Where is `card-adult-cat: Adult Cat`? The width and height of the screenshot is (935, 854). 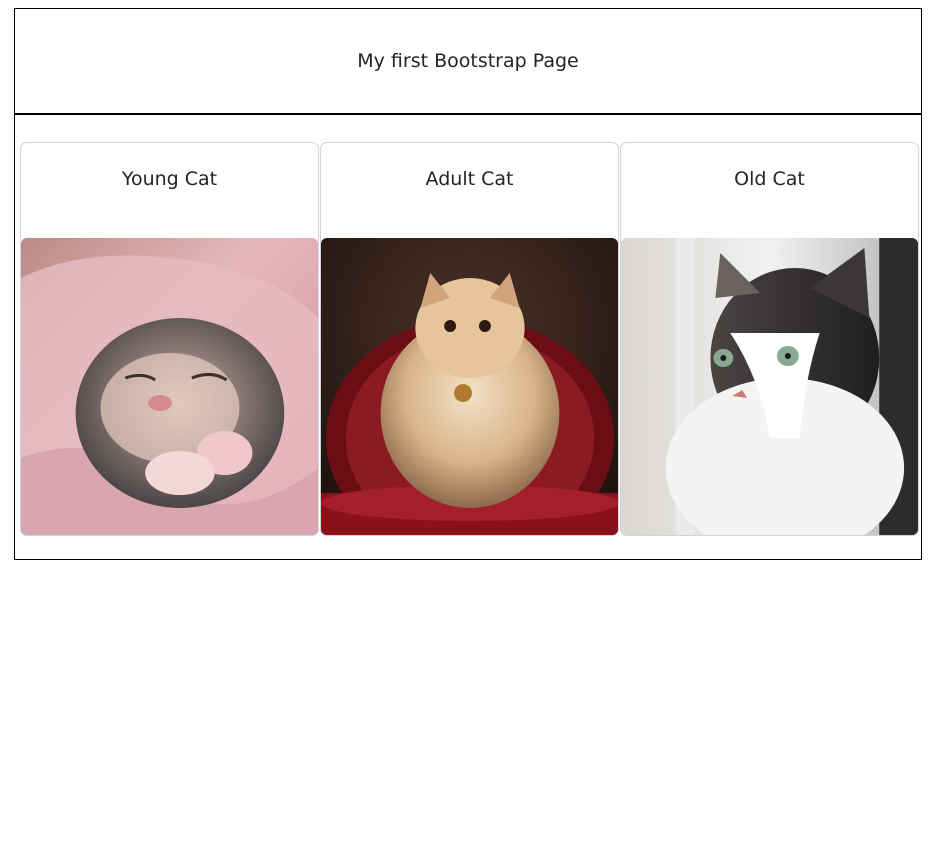
card-adult-cat: Adult Cat is located at coordinates (469, 339).